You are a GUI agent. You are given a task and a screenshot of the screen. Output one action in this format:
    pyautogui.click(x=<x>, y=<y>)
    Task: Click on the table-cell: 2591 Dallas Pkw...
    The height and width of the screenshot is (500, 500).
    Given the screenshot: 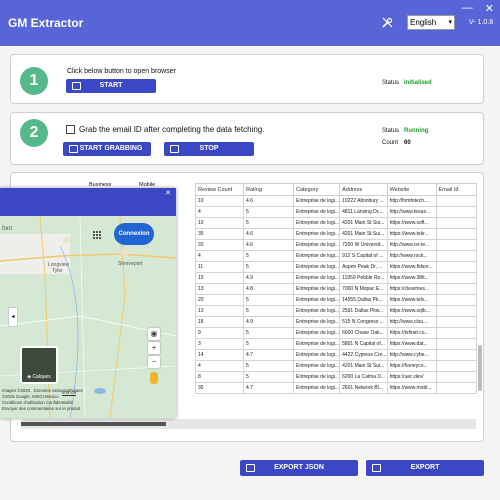 What is the action you would take?
    pyautogui.click(x=363, y=311)
    